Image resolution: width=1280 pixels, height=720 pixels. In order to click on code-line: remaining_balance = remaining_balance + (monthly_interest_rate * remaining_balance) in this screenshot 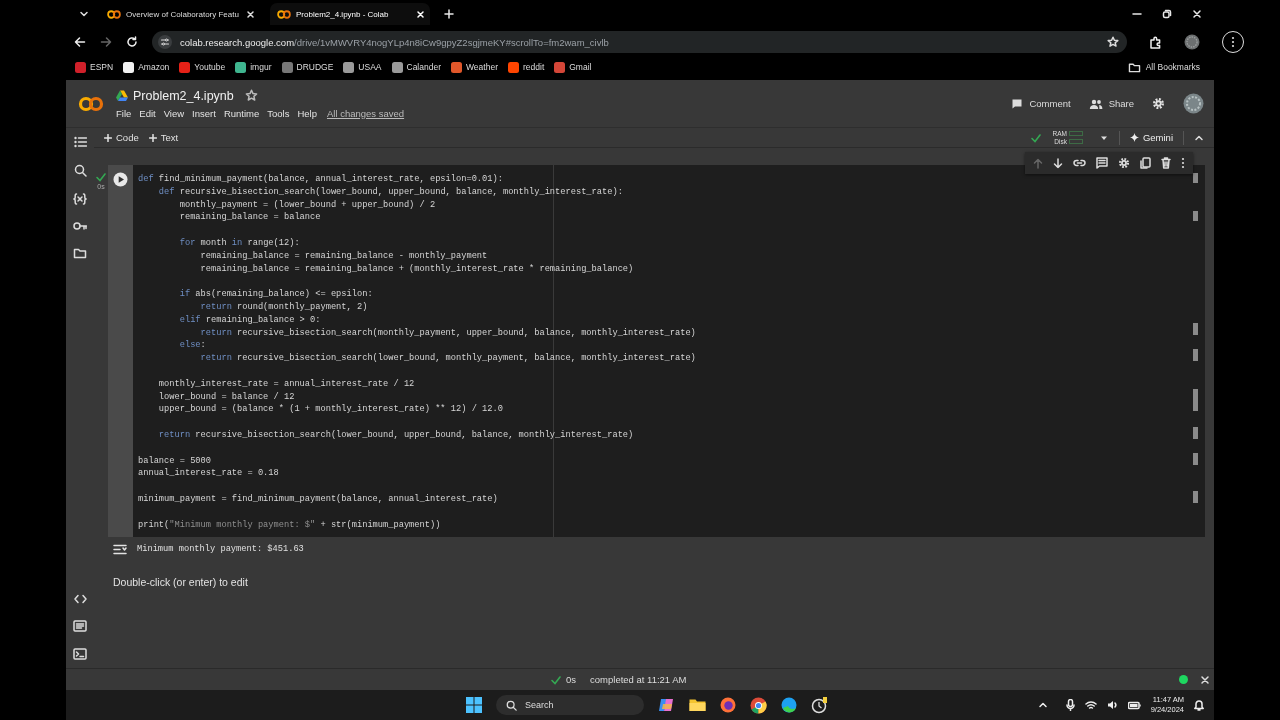, I will do `click(416, 269)`.